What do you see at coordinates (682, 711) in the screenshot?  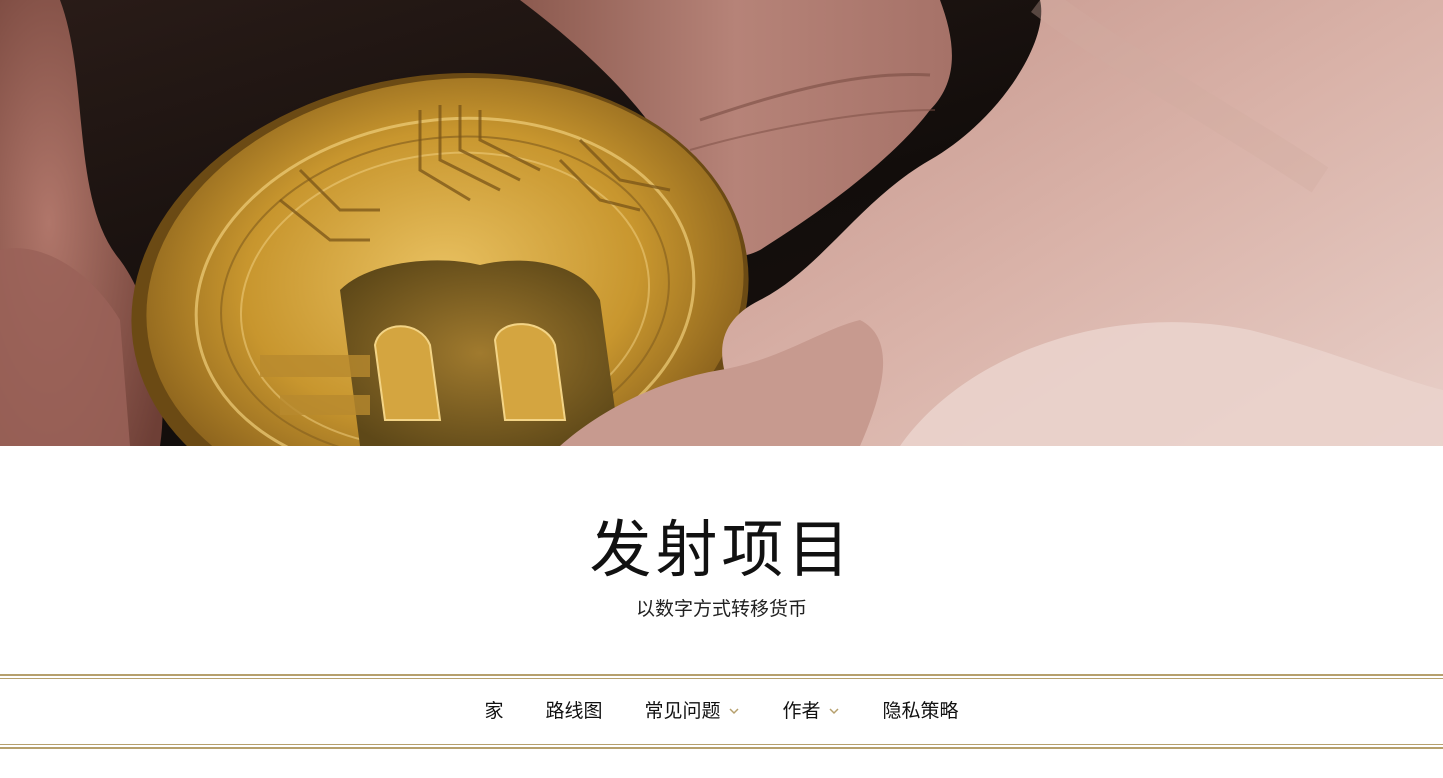 I see `nav-item-label: 常见问题` at bounding box center [682, 711].